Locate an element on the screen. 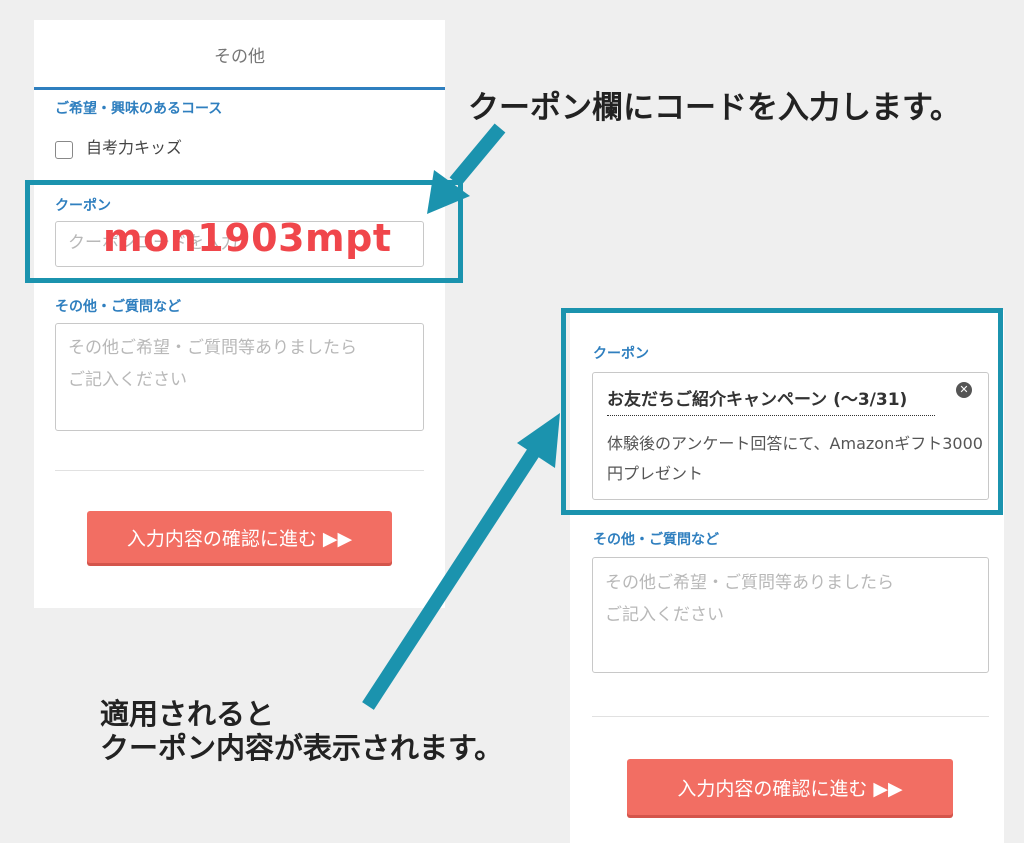 The width and height of the screenshot is (1024, 843). arrow-to-applied-coupon is located at coordinates (461, 561).